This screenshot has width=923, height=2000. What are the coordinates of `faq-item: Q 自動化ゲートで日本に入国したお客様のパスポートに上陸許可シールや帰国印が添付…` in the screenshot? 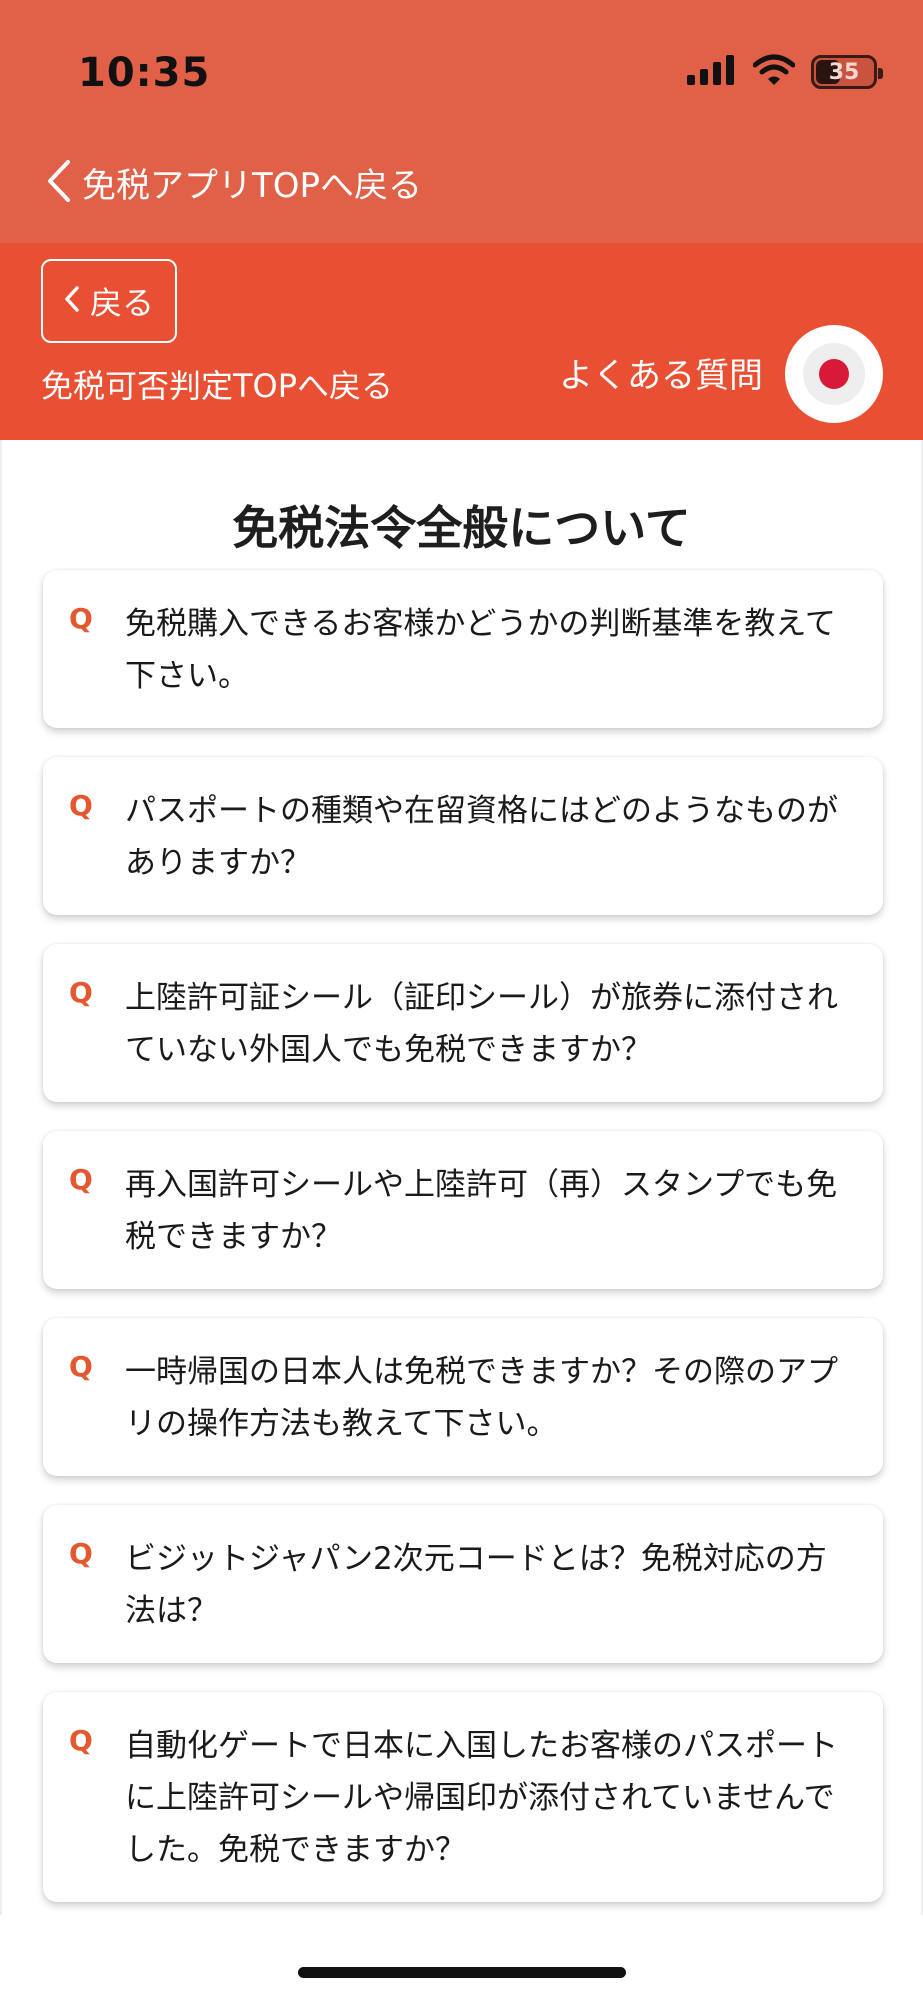 It's located at (463, 1797).